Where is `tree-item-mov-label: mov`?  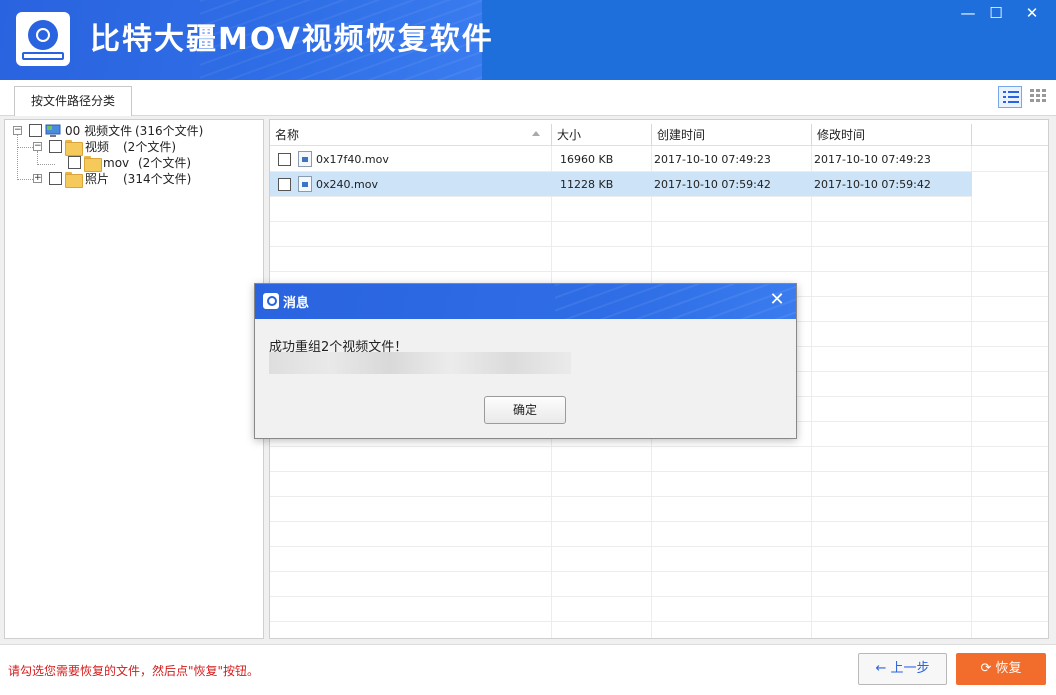 tree-item-mov-label: mov is located at coordinates (116, 163).